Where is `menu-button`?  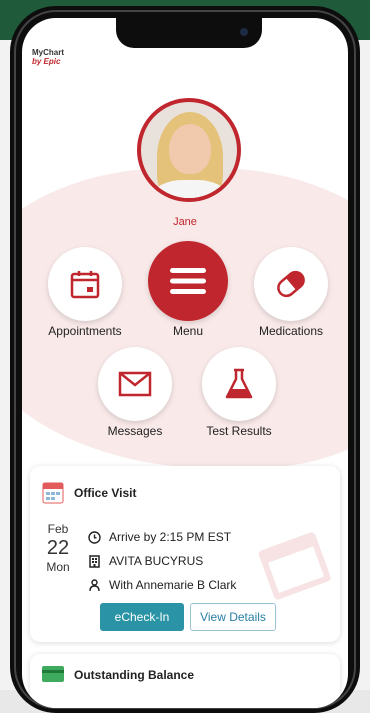
menu-button is located at coordinates (188, 281).